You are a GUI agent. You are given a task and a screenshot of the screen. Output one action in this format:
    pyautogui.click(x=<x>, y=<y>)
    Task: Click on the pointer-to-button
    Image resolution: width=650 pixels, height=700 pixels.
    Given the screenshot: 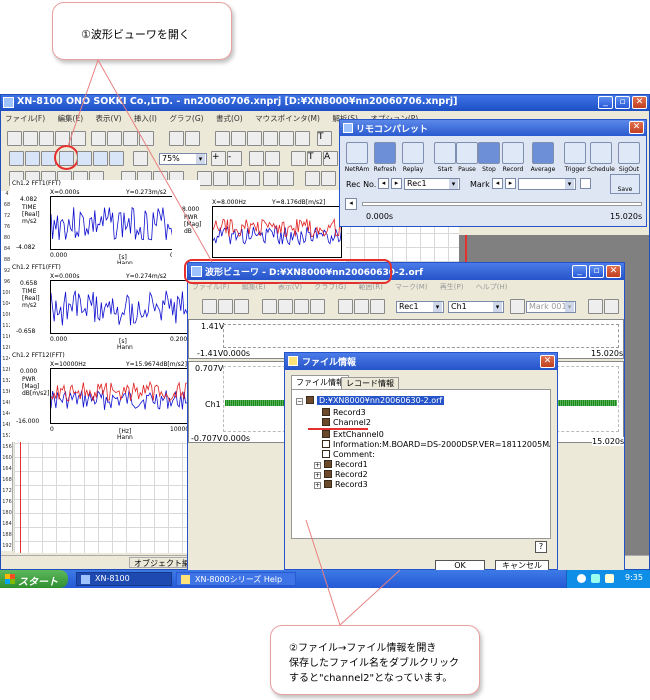 What is the action you would take?
    pyautogui.click(x=83, y=103)
    